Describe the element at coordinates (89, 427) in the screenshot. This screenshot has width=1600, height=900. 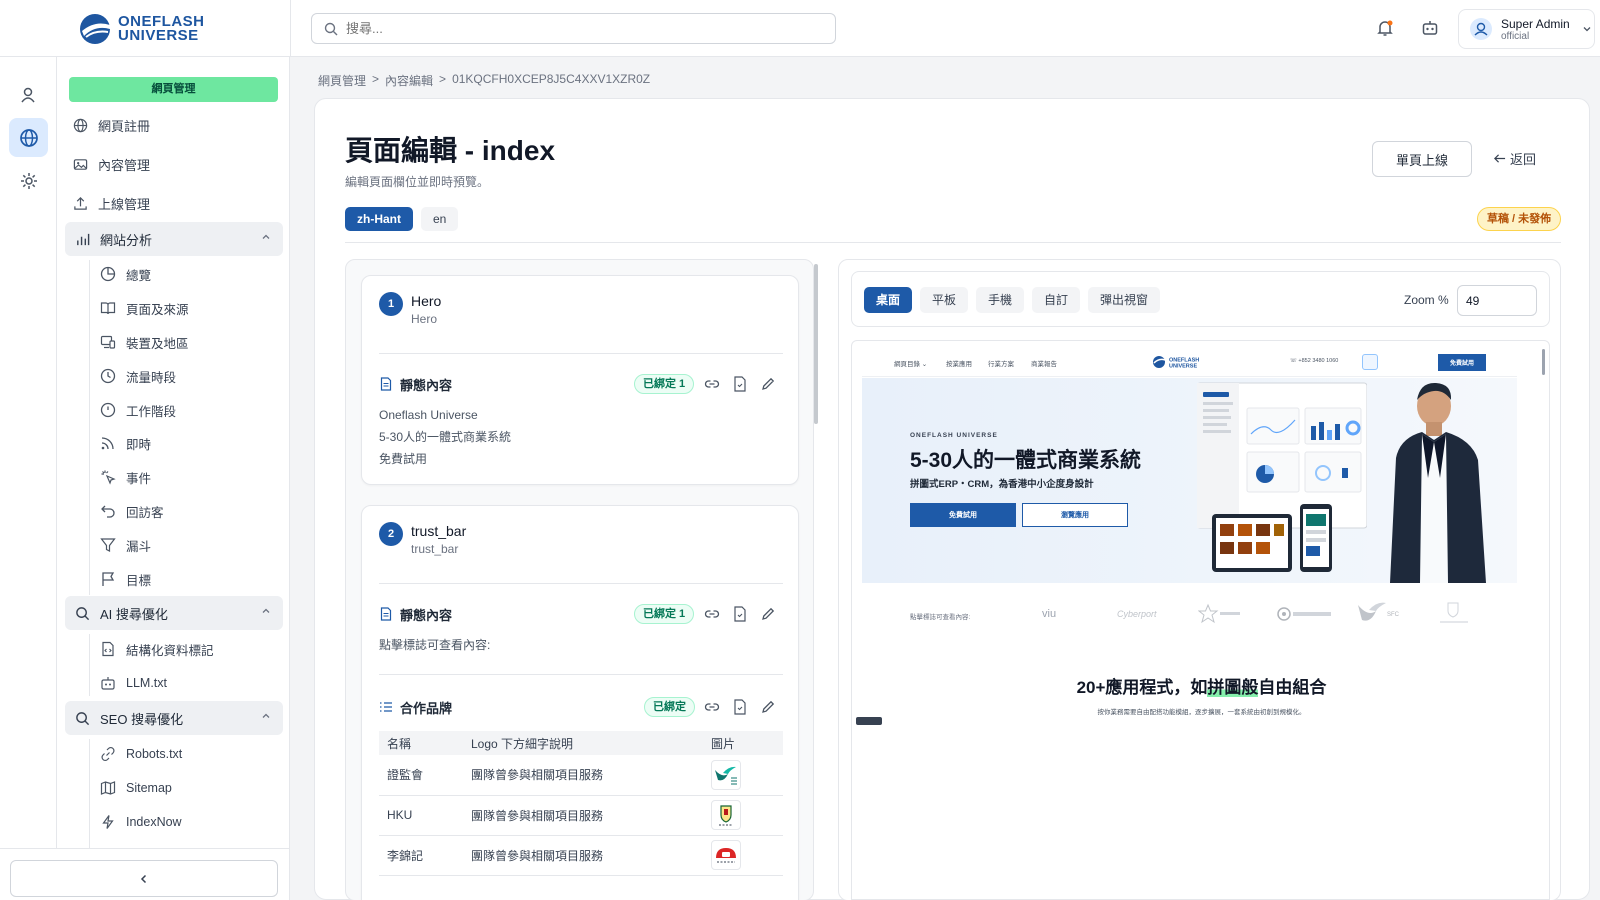
I see `sidebar-tree-line` at that location.